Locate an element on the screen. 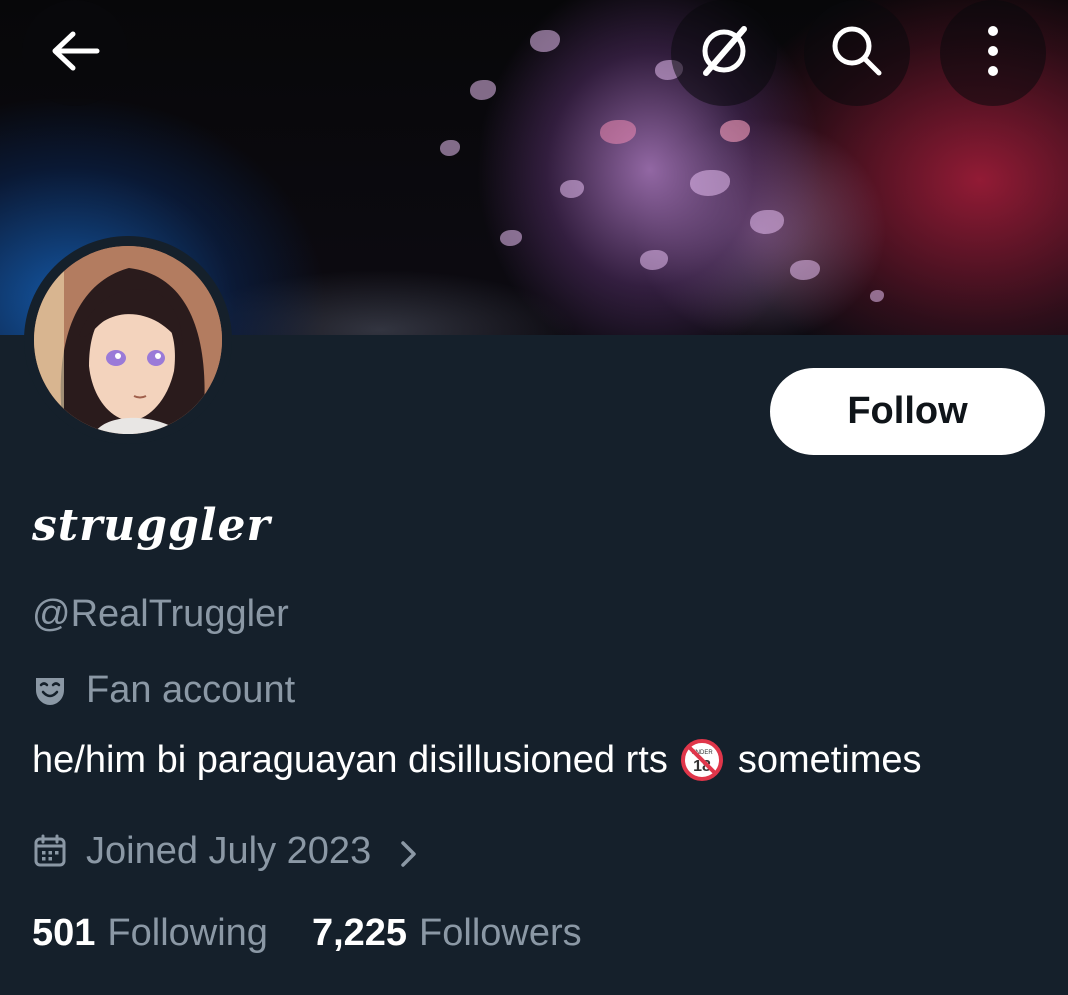 The height and width of the screenshot is (995, 1068). bio-text-suffix: sometimes is located at coordinates (829, 759).